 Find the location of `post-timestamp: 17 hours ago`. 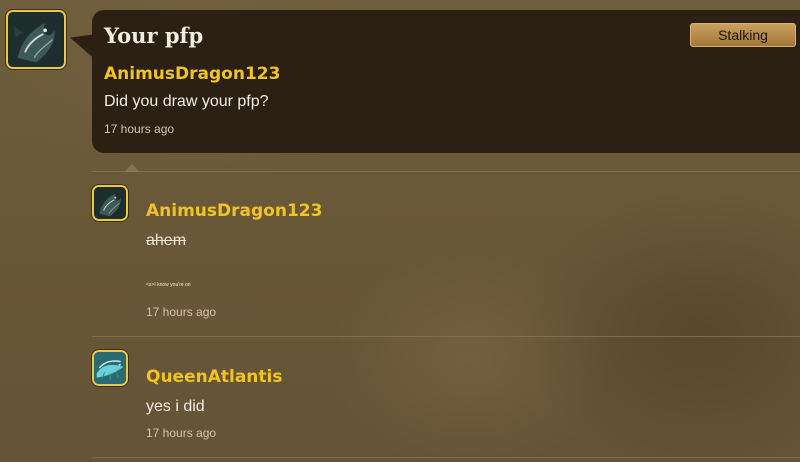

post-timestamp: 17 hours ago is located at coordinates (139, 129).